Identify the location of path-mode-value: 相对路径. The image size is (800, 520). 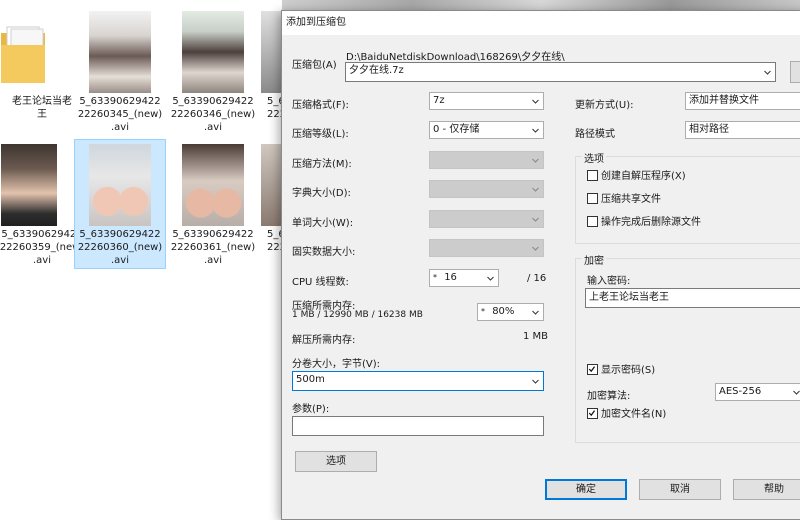
(709, 129).